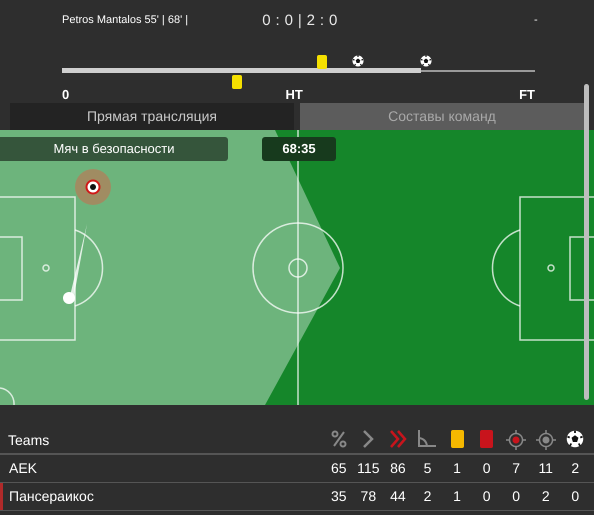 The image size is (594, 515). What do you see at coordinates (339, 468) in the screenshot?
I see `table-cell-text: 65` at bounding box center [339, 468].